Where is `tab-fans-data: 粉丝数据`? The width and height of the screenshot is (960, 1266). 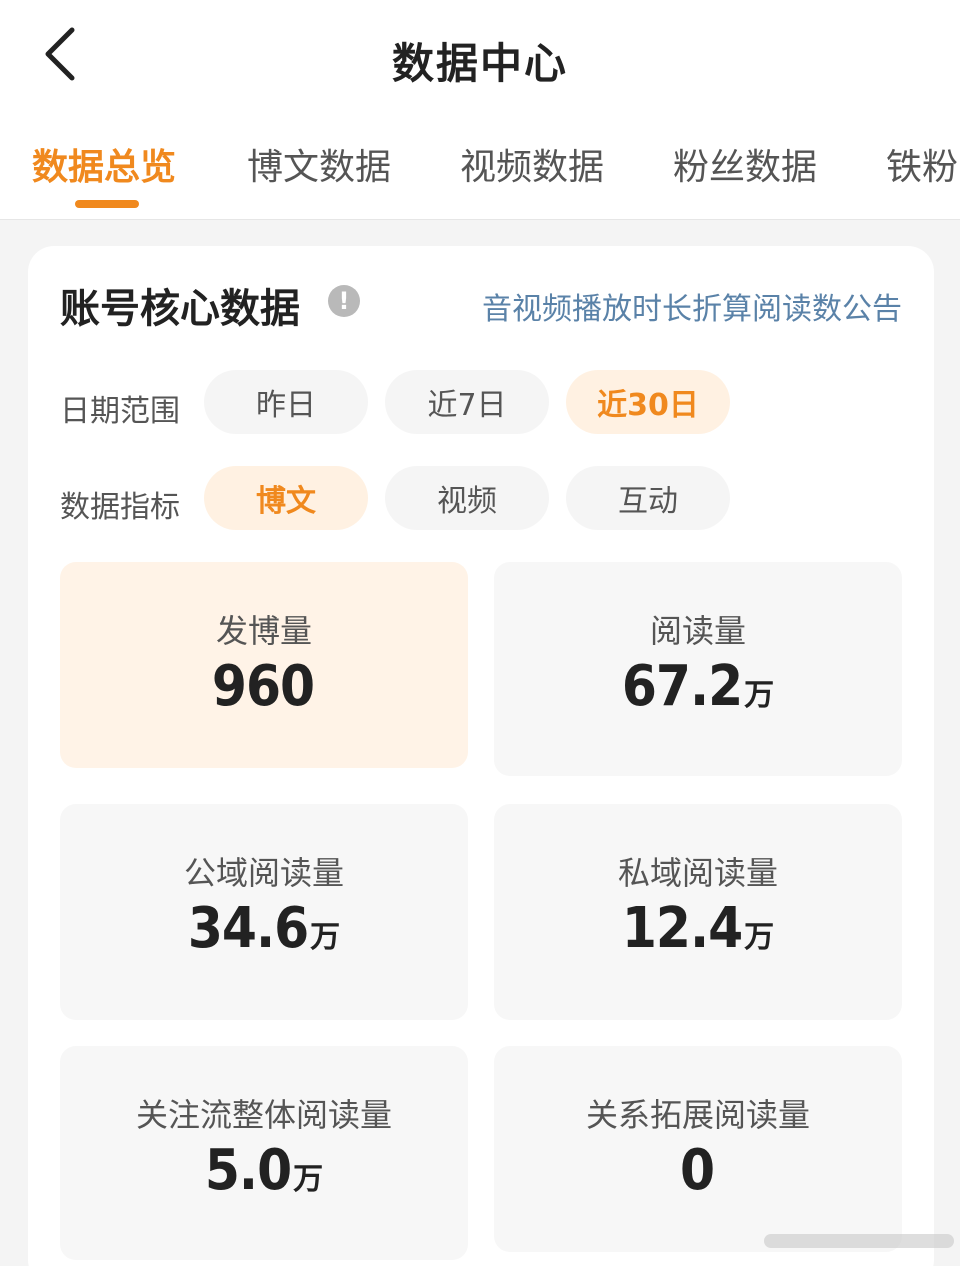 tab-fans-data: 粉丝数据 is located at coordinates (745, 164).